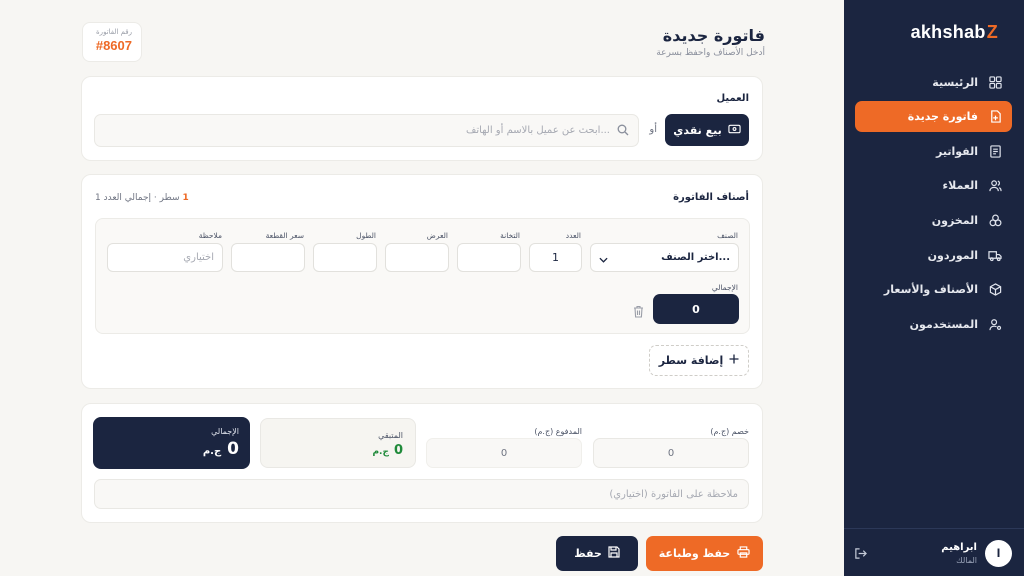 The height and width of the screenshot is (576, 1024). What do you see at coordinates (345, 257) in the screenshot?
I see `length-input` at bounding box center [345, 257].